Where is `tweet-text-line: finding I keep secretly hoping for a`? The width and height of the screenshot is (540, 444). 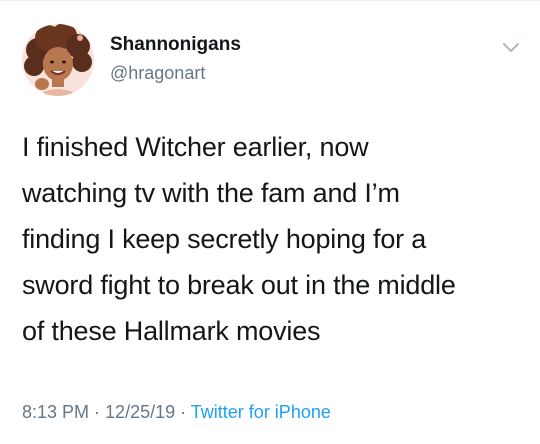 tweet-text-line: finding I keep secretly hoping for a is located at coordinates (224, 239).